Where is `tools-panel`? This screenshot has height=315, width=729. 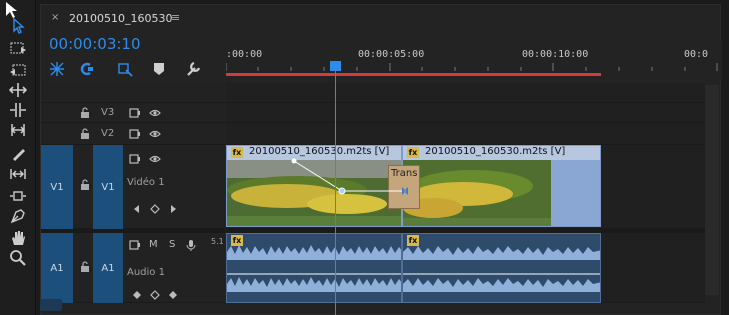
tools-panel is located at coordinates (18, 157).